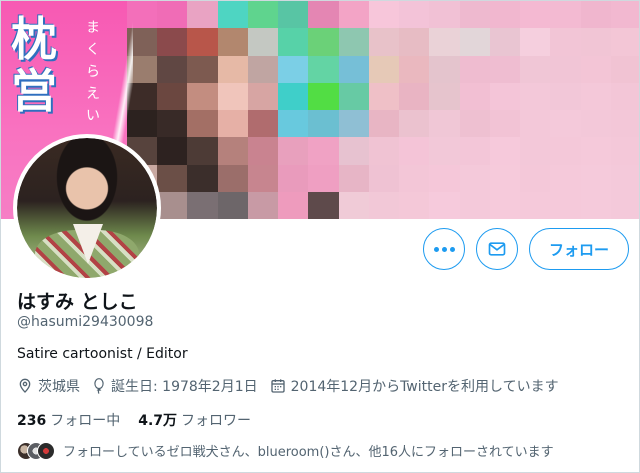 The image size is (640, 473). I want to click on following-label: フォロー中, so click(85, 420).